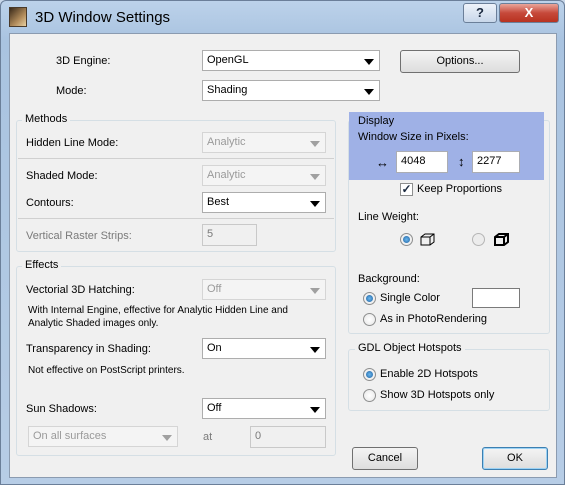  Describe the element at coordinates (226, 175) in the screenshot. I see `shaded-mode-value: Analytic` at that location.